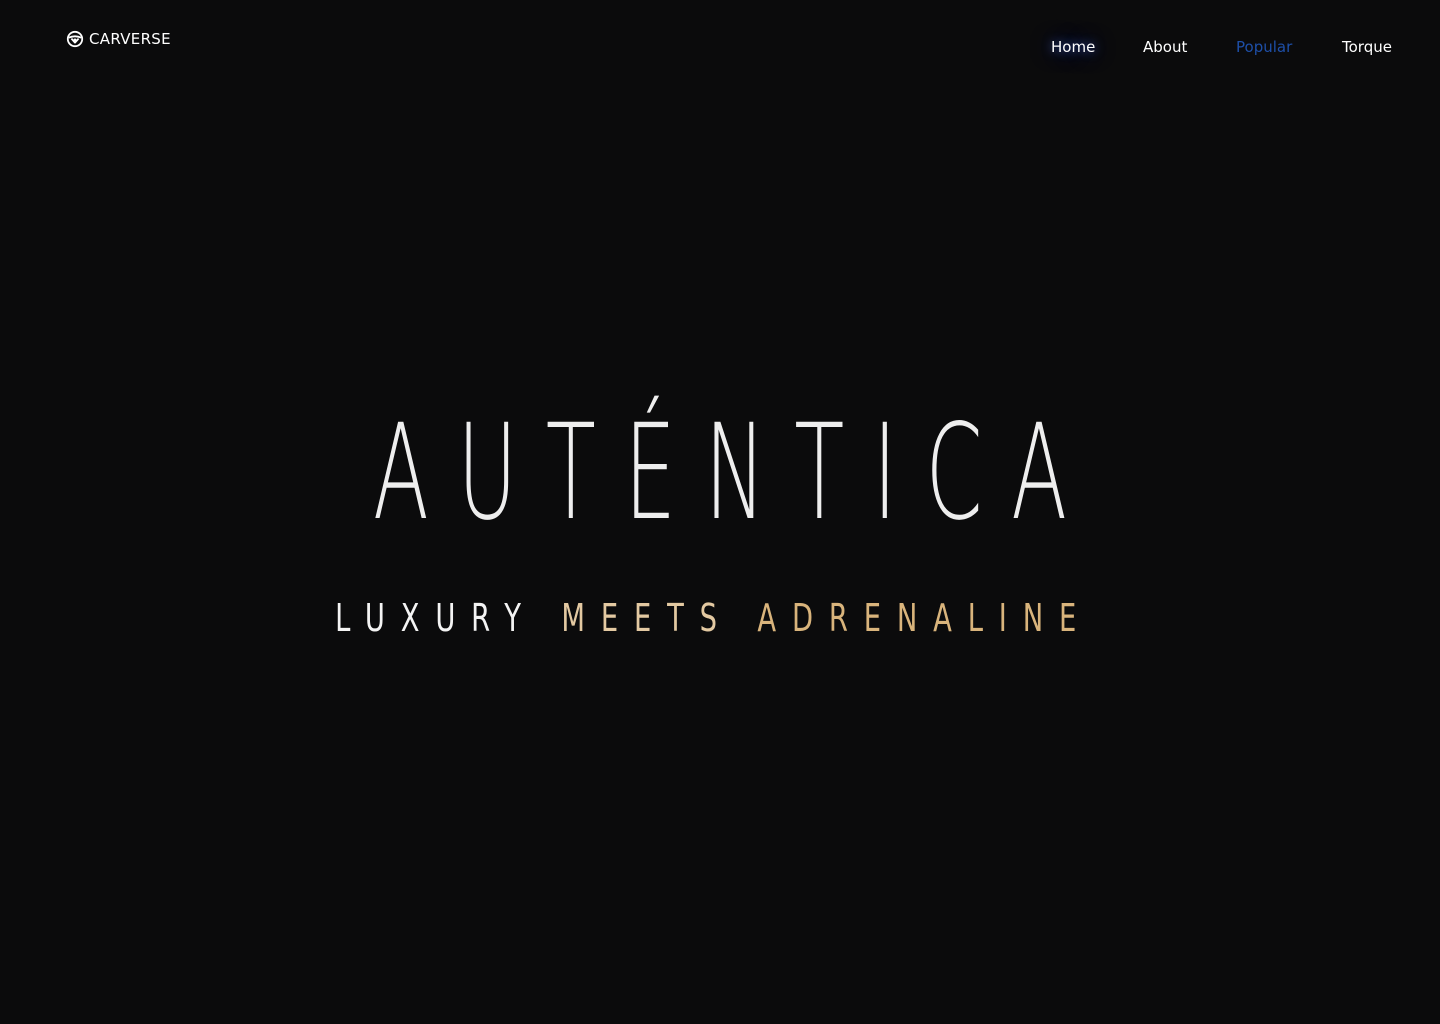 Image resolution: width=1440 pixels, height=1024 pixels. Describe the element at coordinates (734, 473) in the screenshot. I see `hero-title: AUTÉNTICA` at that location.